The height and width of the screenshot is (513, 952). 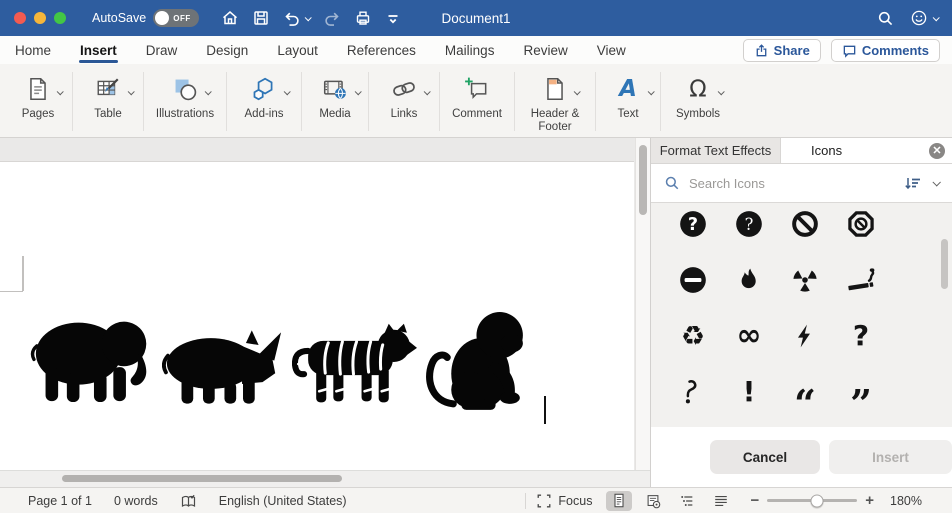 What do you see at coordinates (33, 50) in the screenshot?
I see `tab-home: Home` at bounding box center [33, 50].